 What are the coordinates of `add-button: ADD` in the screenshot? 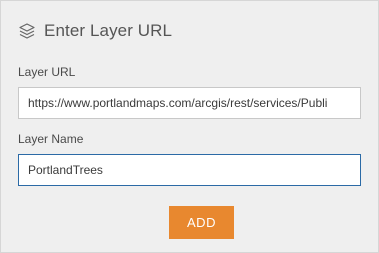 It's located at (201, 222).